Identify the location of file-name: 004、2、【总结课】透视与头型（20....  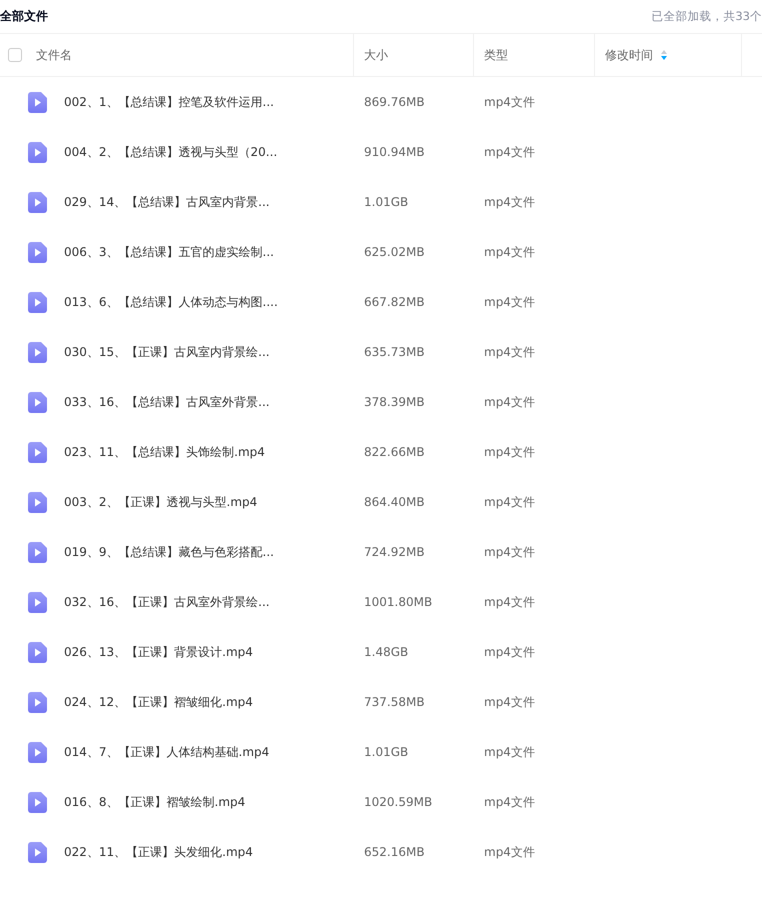
(171, 152).